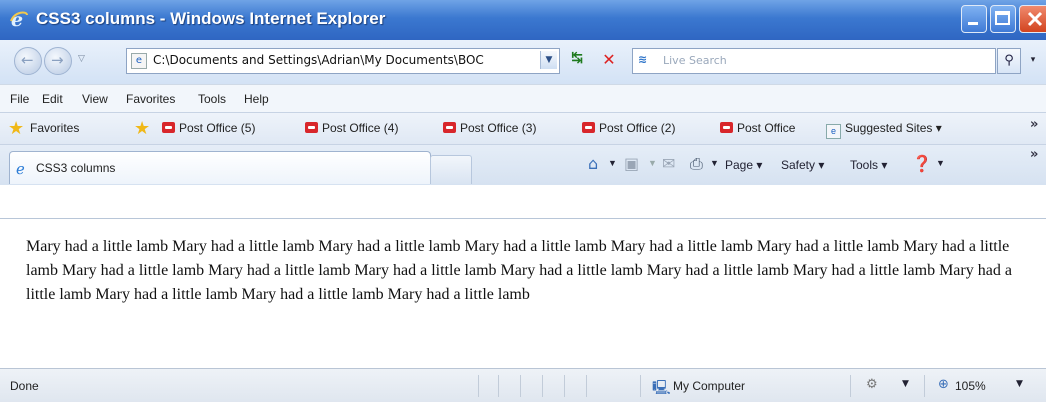  What do you see at coordinates (814, 61) in the screenshot?
I see `search-box: ≋ Live Search` at bounding box center [814, 61].